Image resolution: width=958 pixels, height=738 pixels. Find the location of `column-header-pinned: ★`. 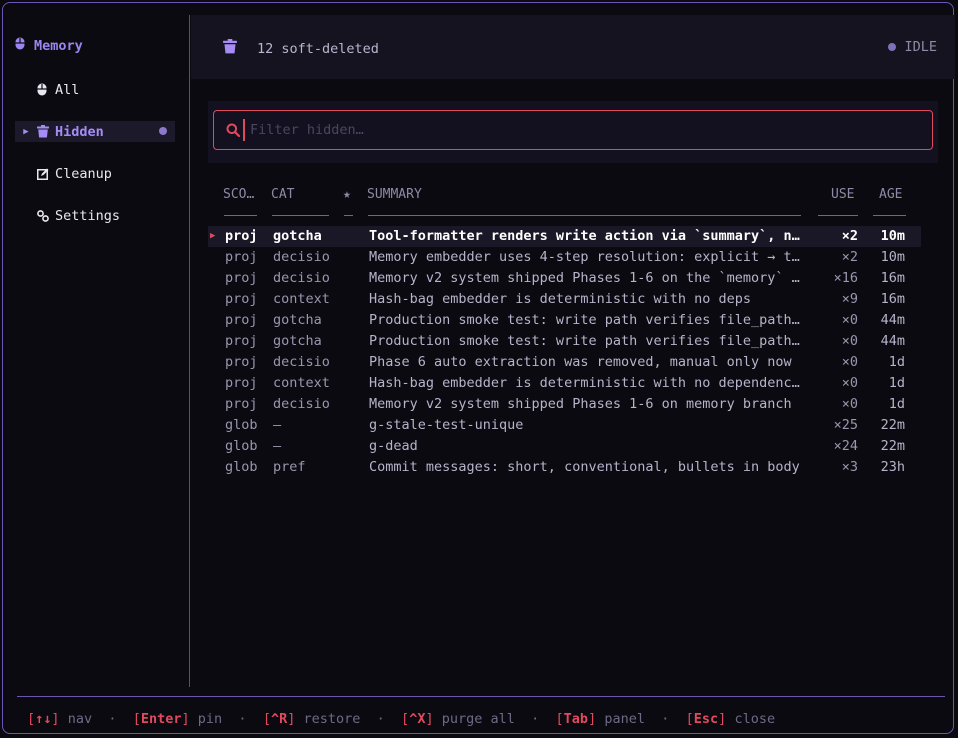

column-header-pinned: ★ is located at coordinates (347, 194).